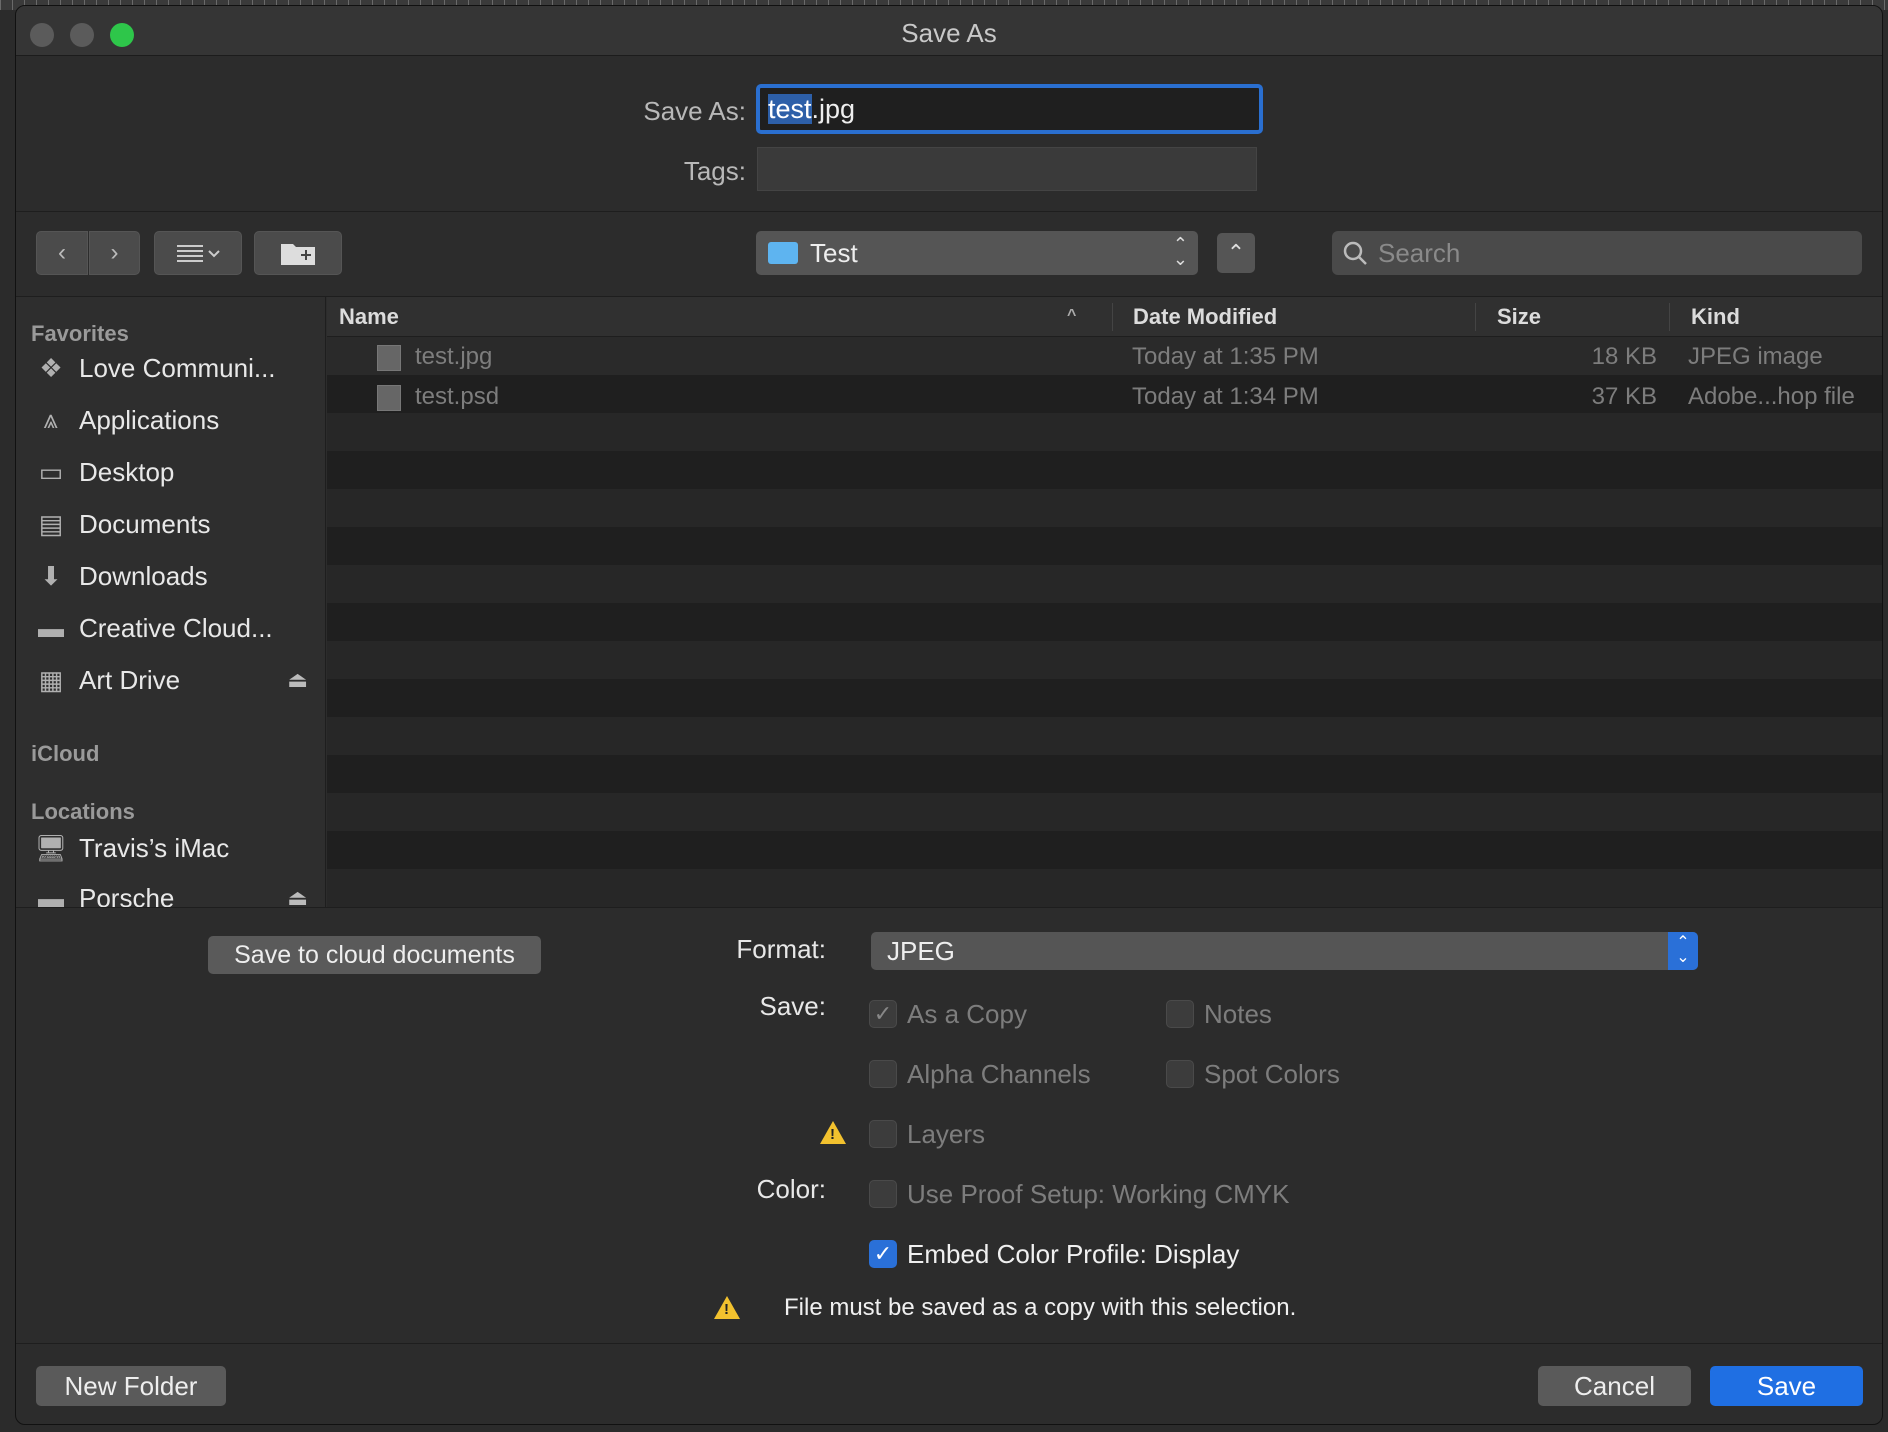  I want to click on list-view-icon, so click(198, 253).